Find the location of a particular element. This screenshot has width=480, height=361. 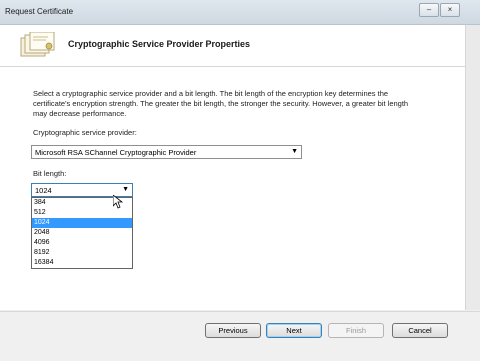

bitlength-option: 2048 is located at coordinates (82, 233).